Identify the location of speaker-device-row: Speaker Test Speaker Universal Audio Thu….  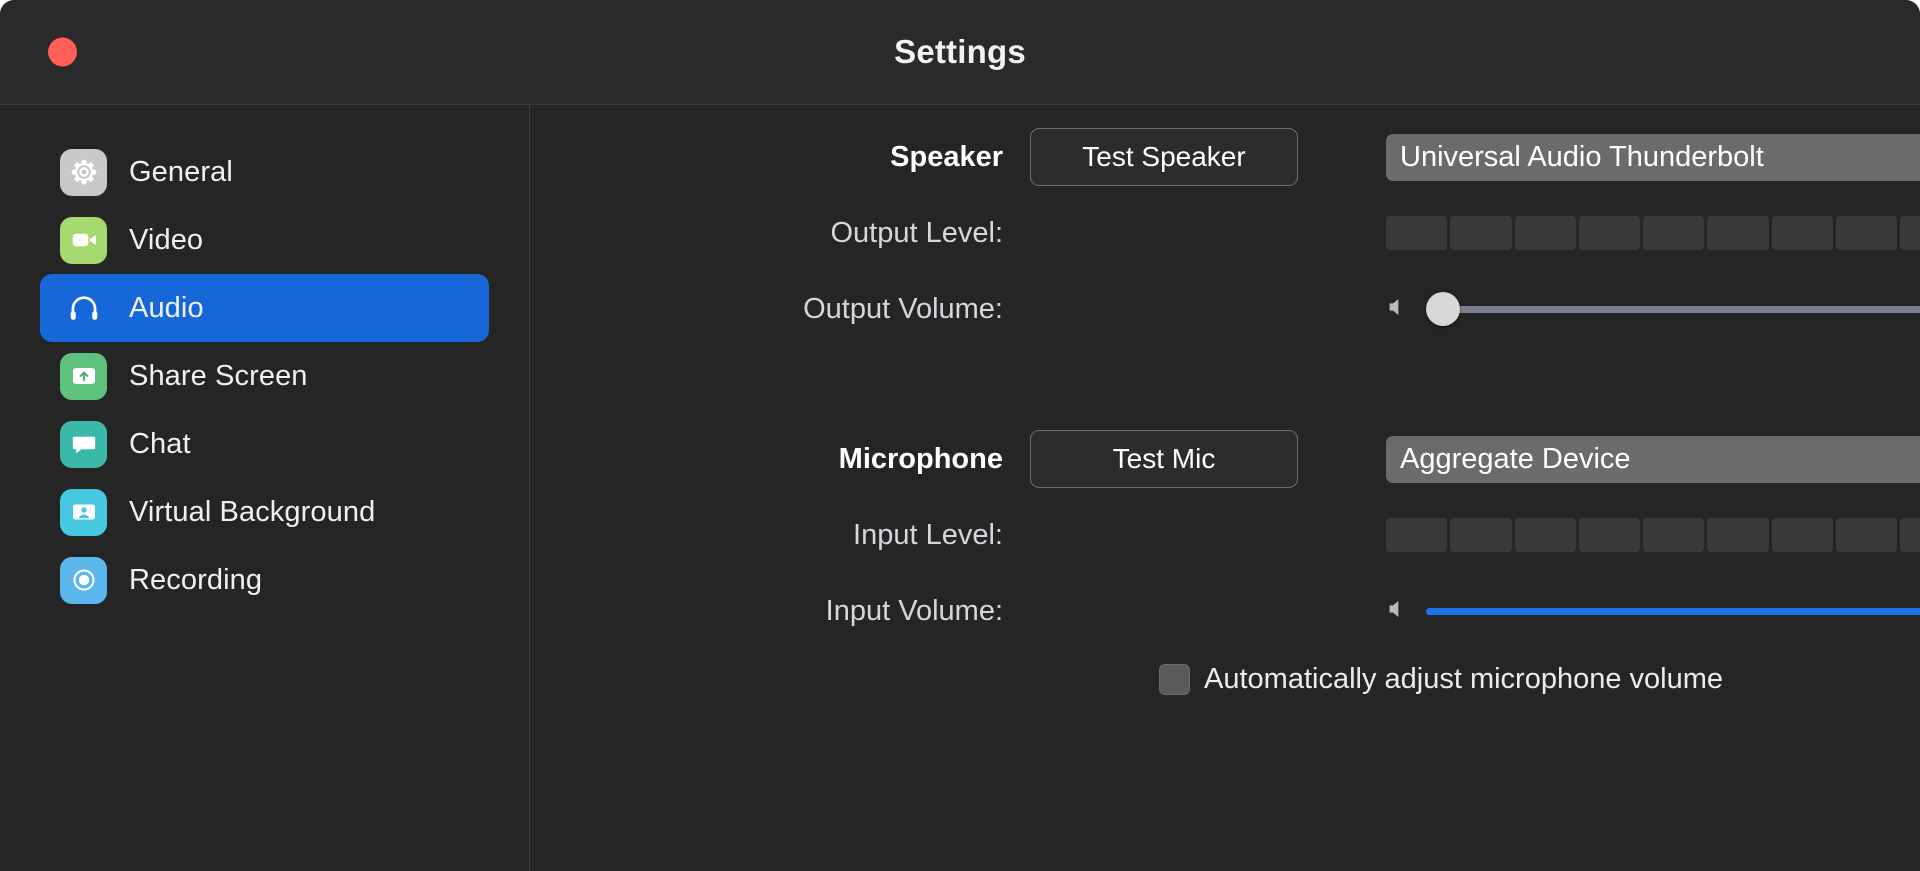
(1225, 157).